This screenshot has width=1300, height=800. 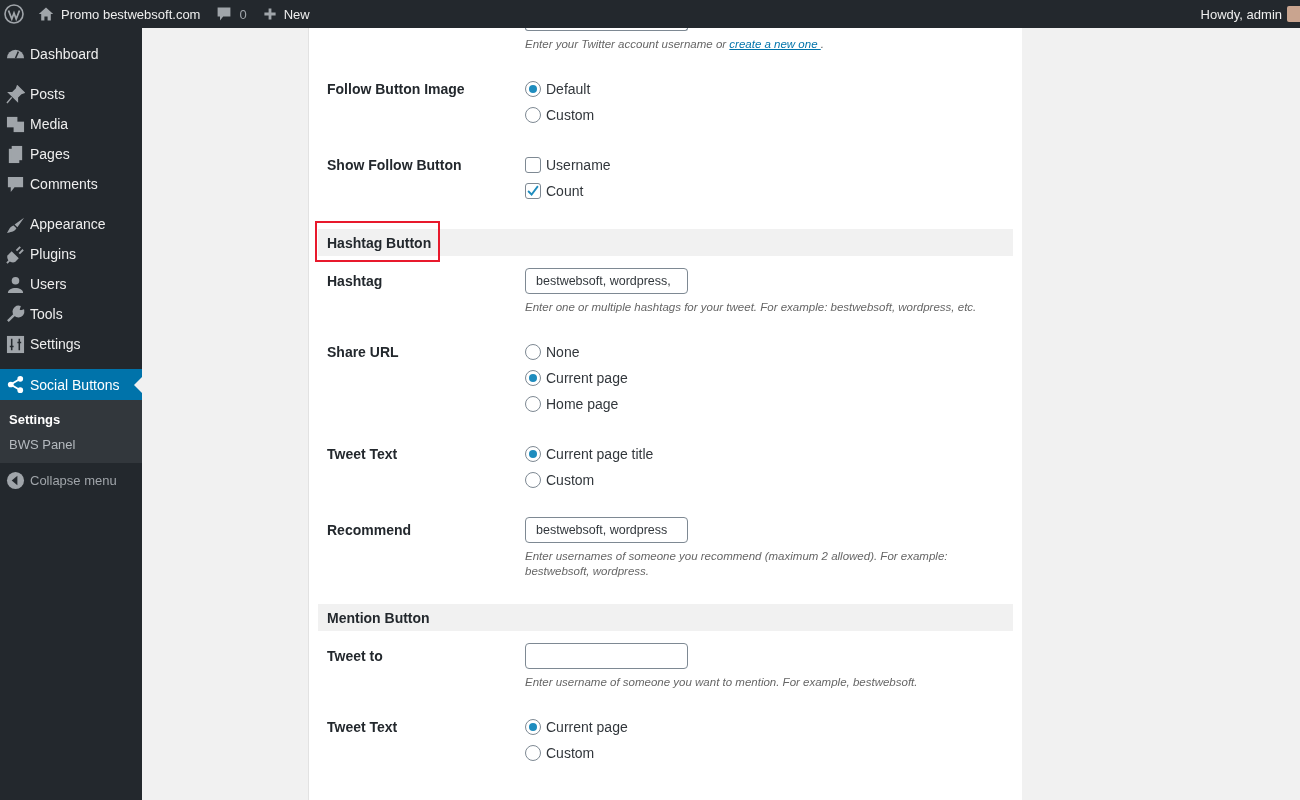 I want to click on pages-icon, so click(x=15, y=154).